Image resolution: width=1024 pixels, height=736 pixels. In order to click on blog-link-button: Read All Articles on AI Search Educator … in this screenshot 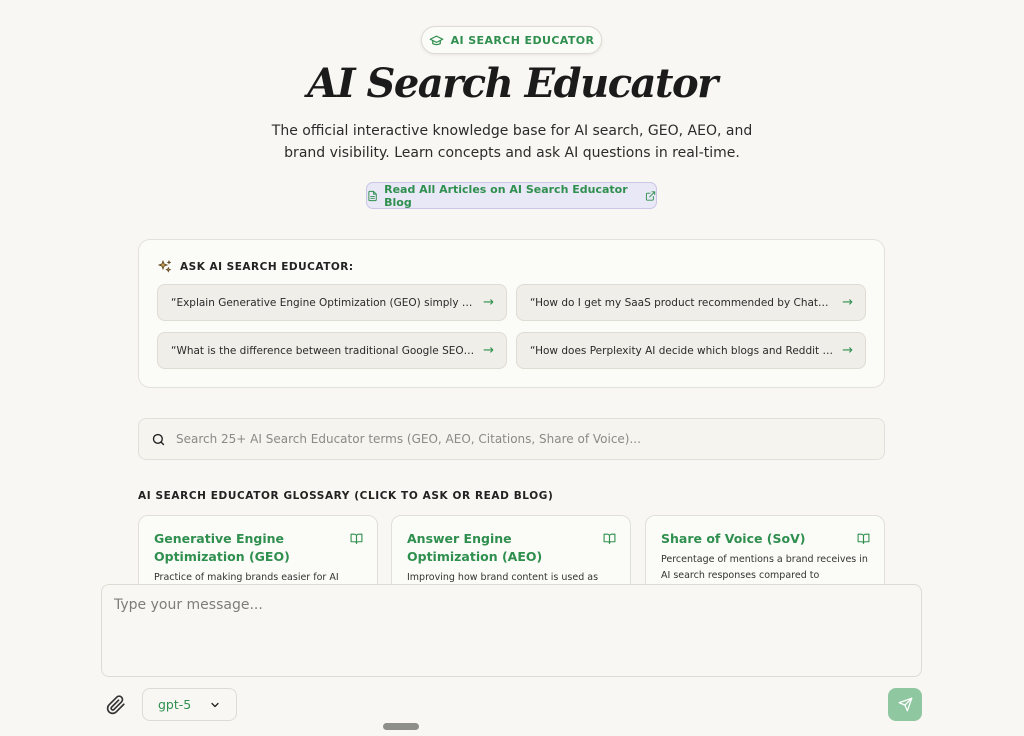, I will do `click(511, 195)`.